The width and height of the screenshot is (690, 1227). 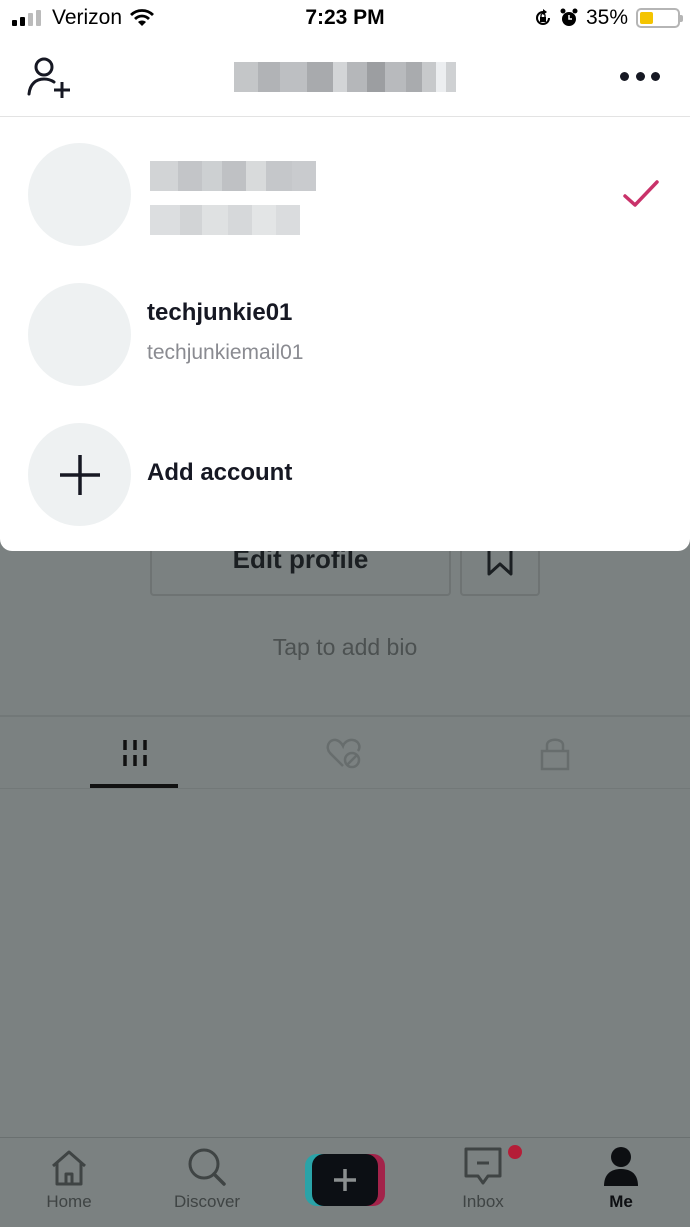 I want to click on username-title-redacted, so click(x=345, y=77).